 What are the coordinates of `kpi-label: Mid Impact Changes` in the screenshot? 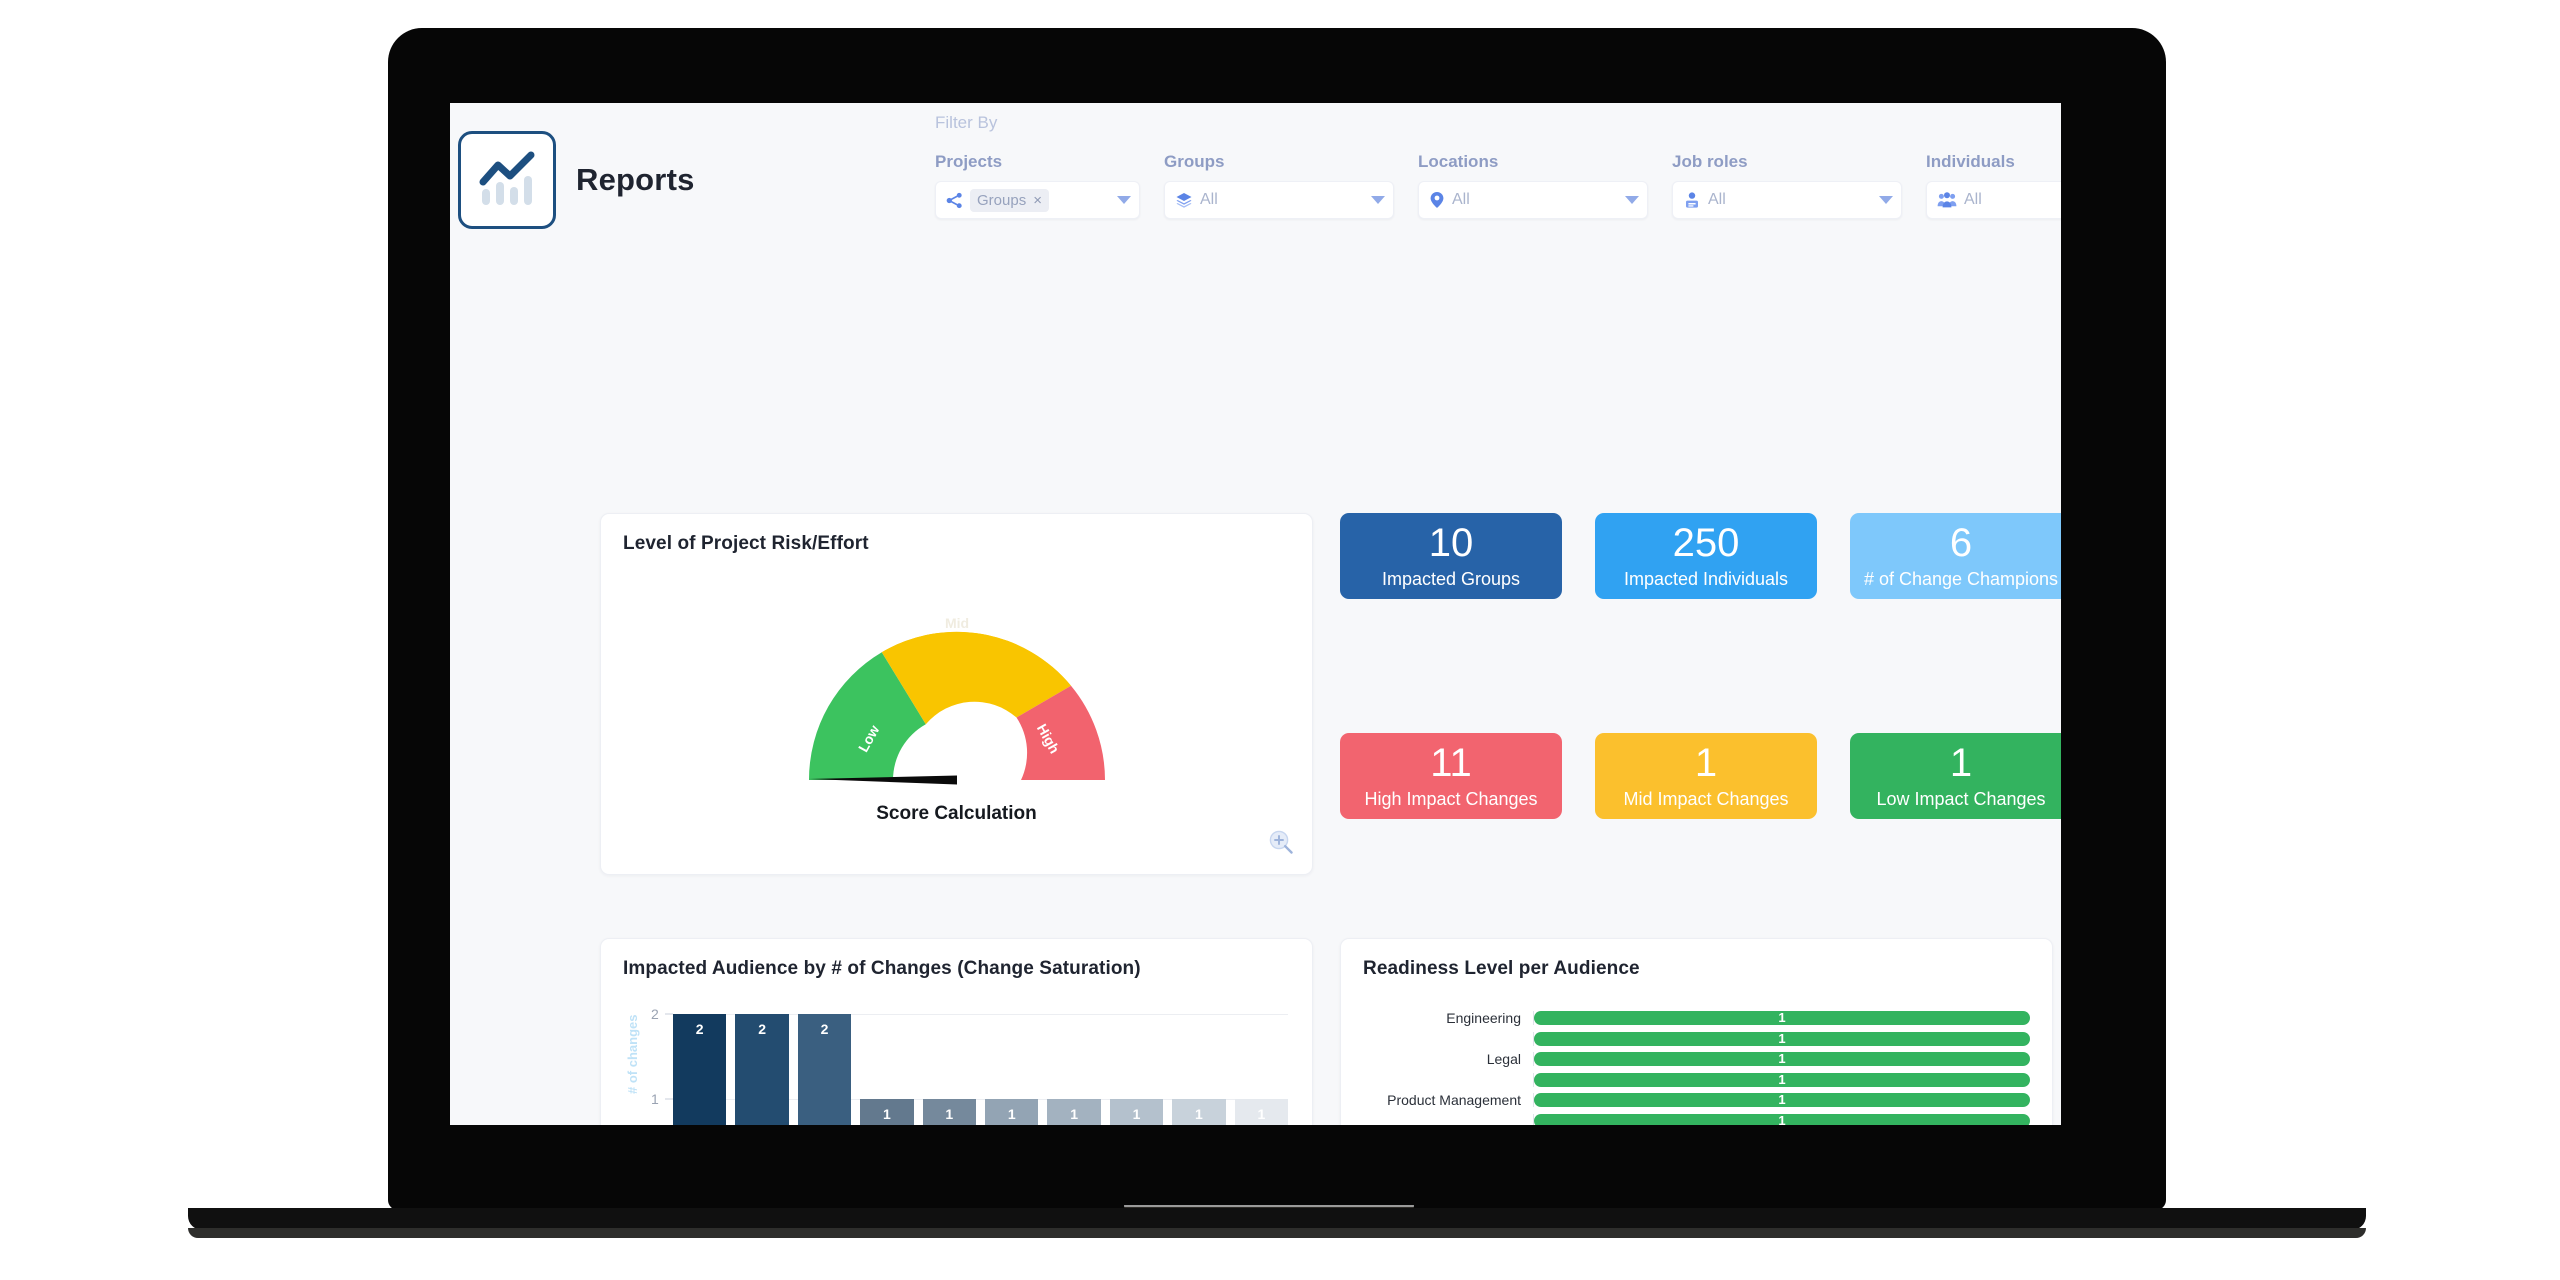 It's located at (1706, 798).